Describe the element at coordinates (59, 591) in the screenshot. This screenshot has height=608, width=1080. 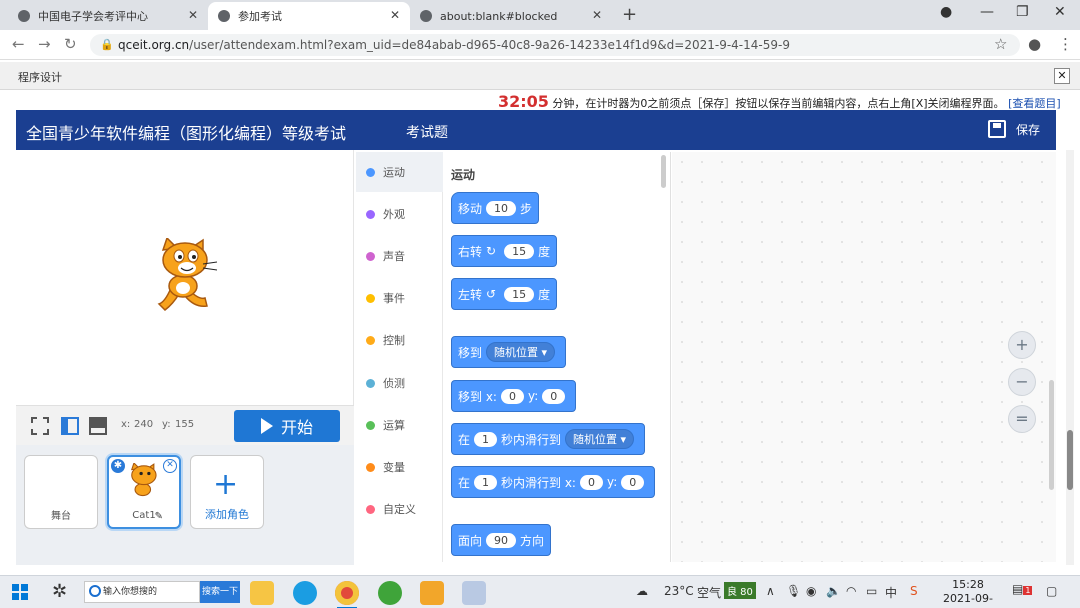
I see `pinwheel-app-icon: ✲` at that location.